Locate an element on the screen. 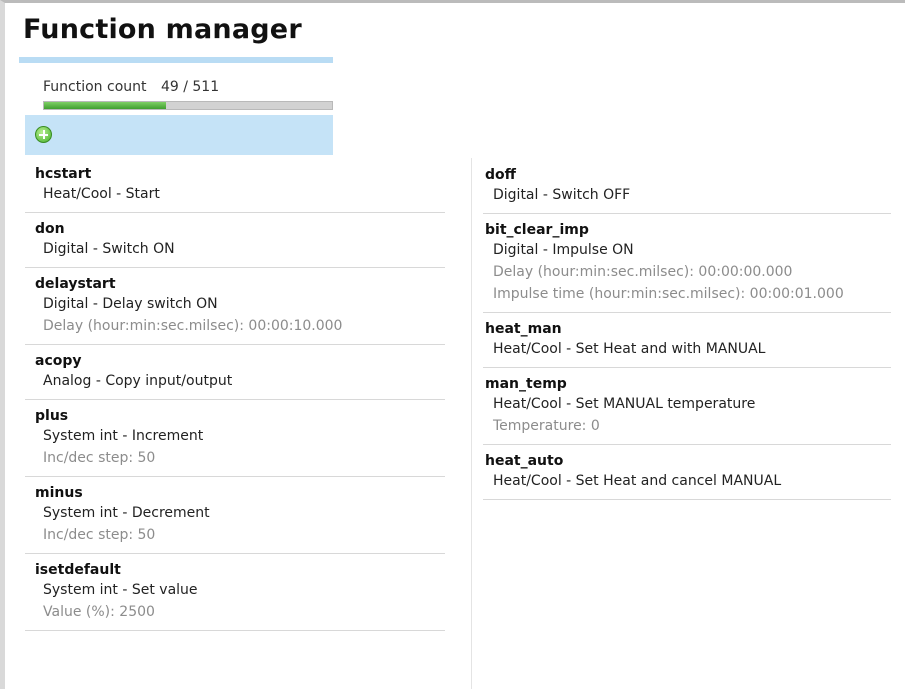 This screenshot has width=905, height=689. function-description: System int - Set value is located at coordinates (120, 590).